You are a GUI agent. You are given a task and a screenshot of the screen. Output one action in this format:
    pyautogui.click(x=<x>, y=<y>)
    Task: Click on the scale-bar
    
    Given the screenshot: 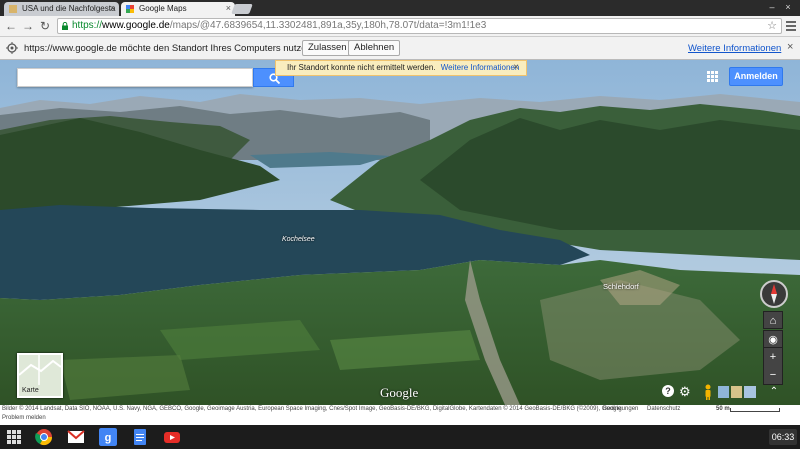 What is the action you would take?
    pyautogui.click(x=755, y=410)
    